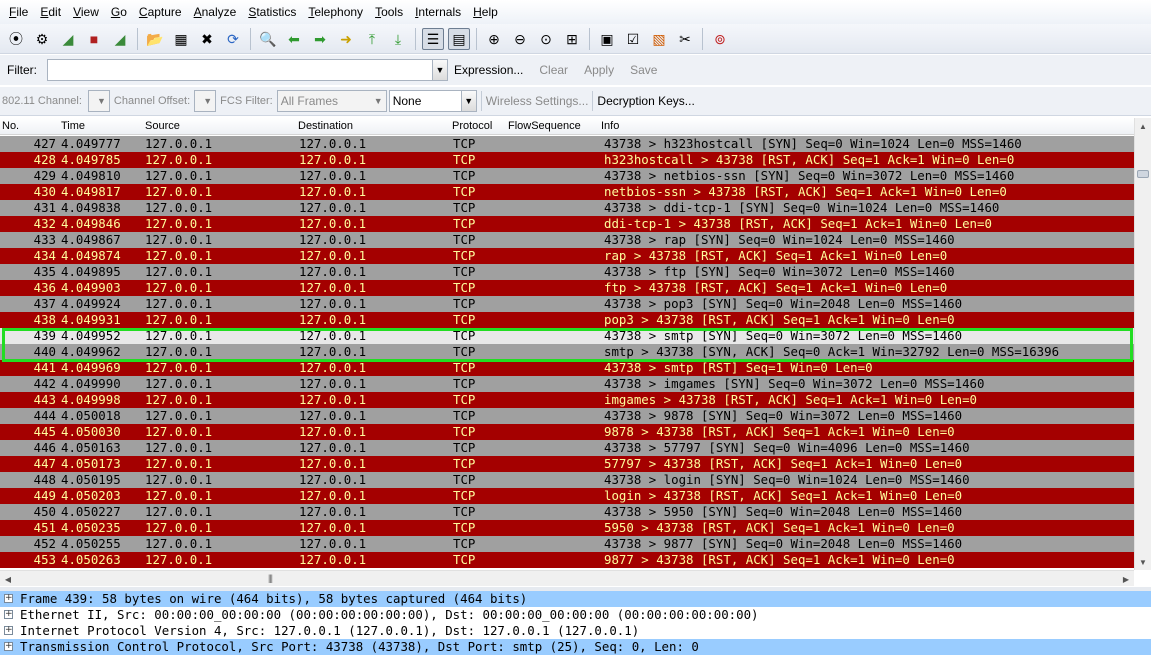  Describe the element at coordinates (86, 12) in the screenshot. I see `menu-view: View` at that location.